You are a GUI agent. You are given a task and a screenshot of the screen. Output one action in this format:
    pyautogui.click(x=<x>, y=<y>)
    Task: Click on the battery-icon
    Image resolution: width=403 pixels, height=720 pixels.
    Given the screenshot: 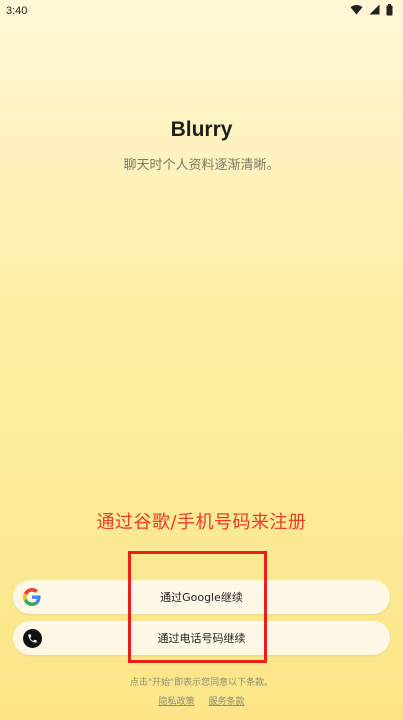 What is the action you would take?
    pyautogui.click(x=389, y=11)
    